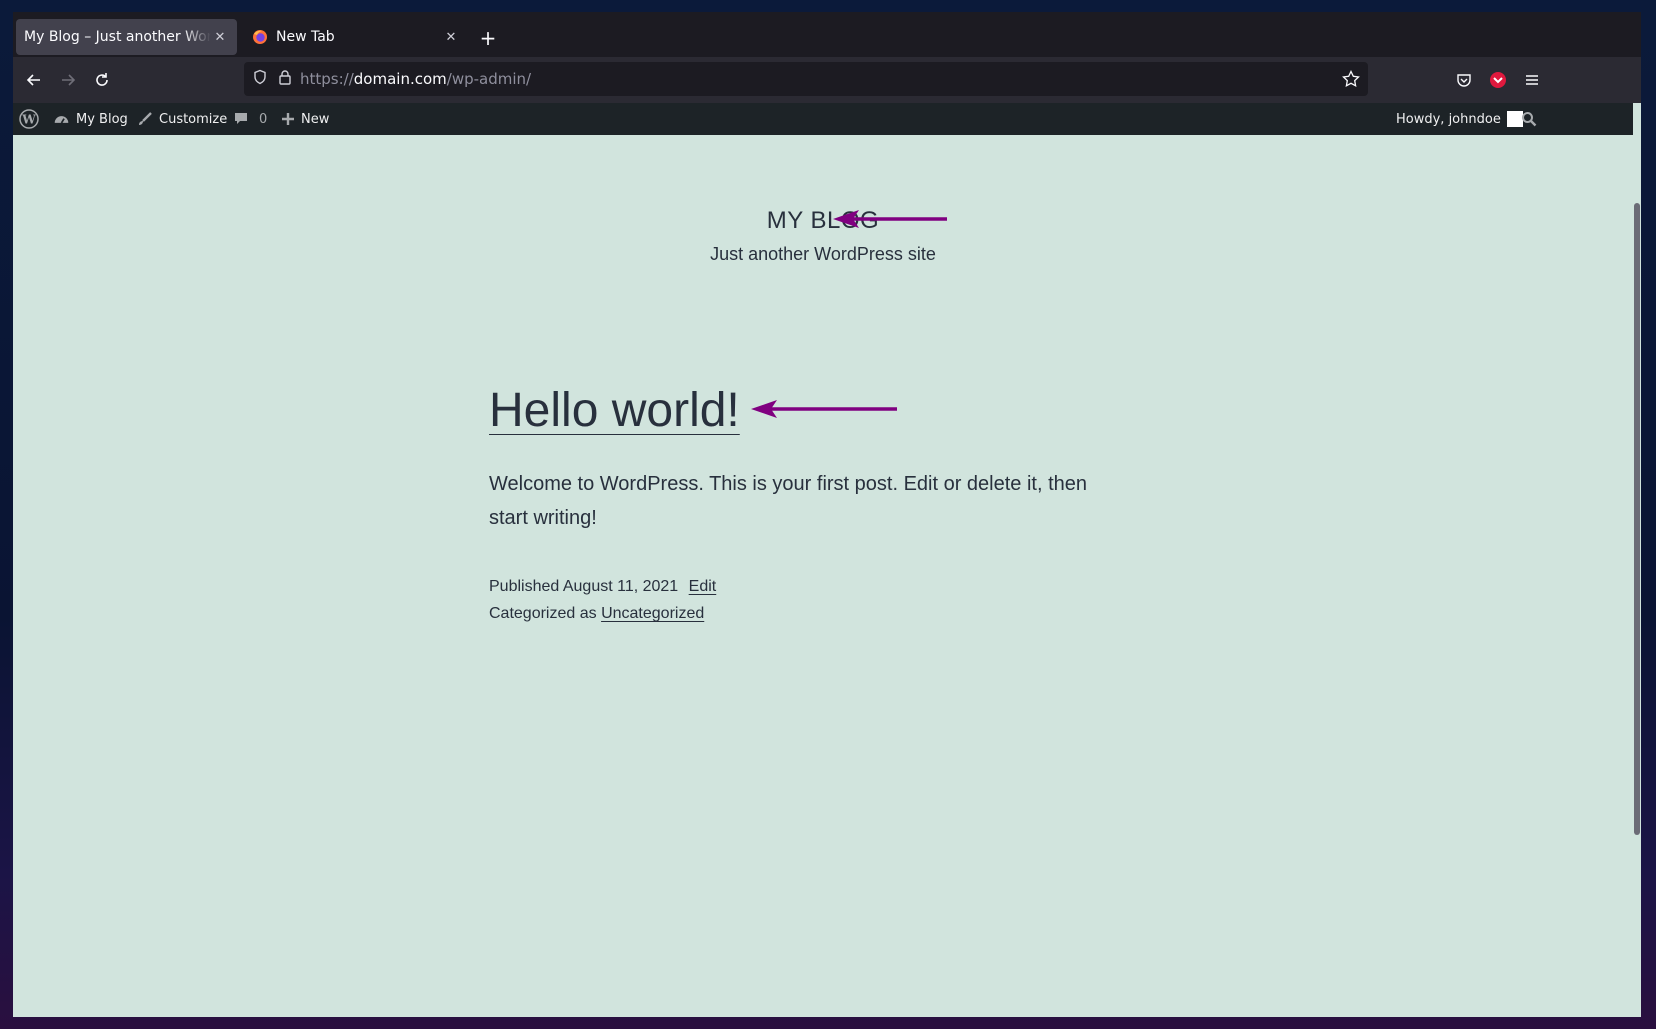 This screenshot has width=1656, height=1029. I want to click on comment-bubble-icon, so click(241, 118).